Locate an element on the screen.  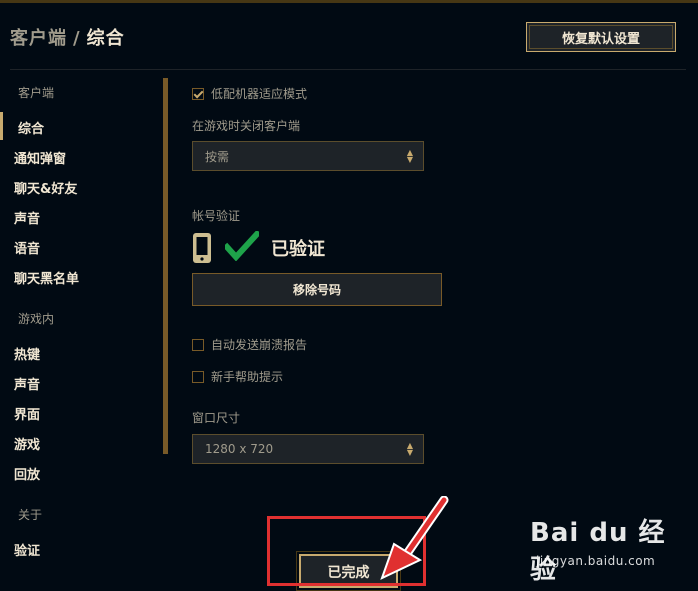
sidebar-item-interface: 界面 is located at coordinates (27, 413).